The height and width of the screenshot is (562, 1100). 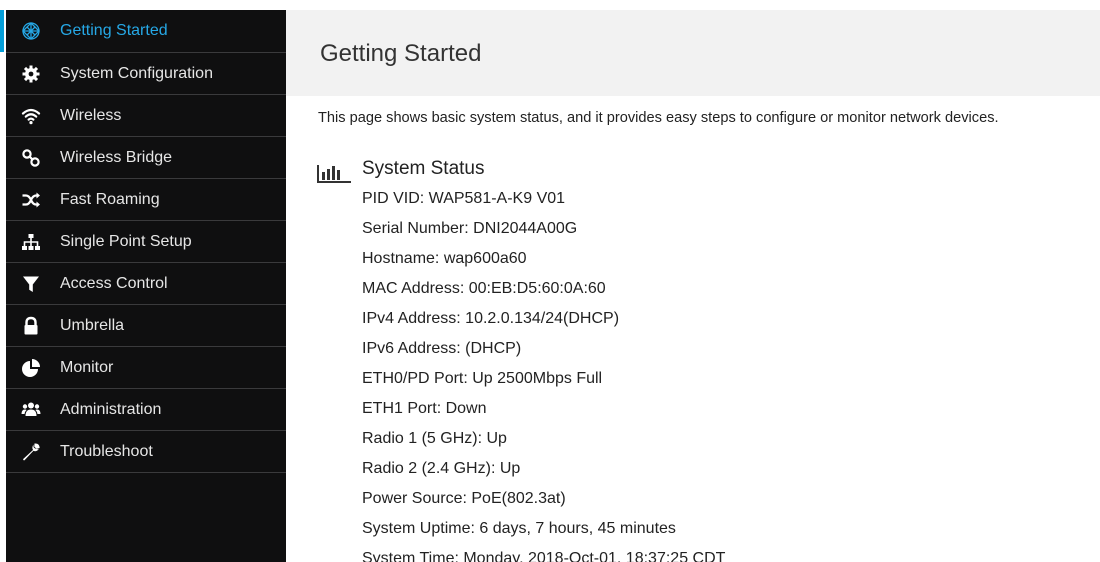 I want to click on sidebar-item-administration: Administration, so click(x=146, y=410).